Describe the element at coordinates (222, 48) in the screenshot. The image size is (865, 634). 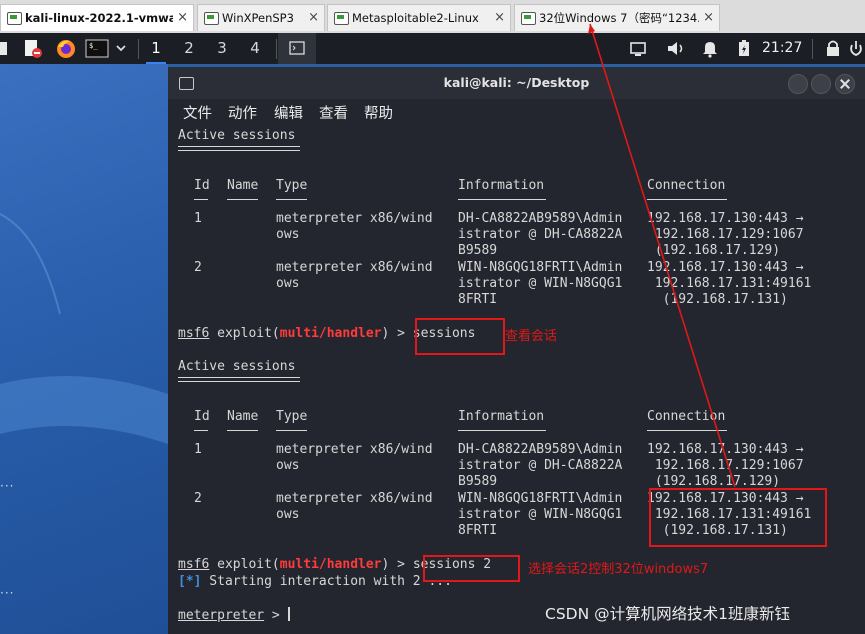
I see `workspace-3: 3` at that location.